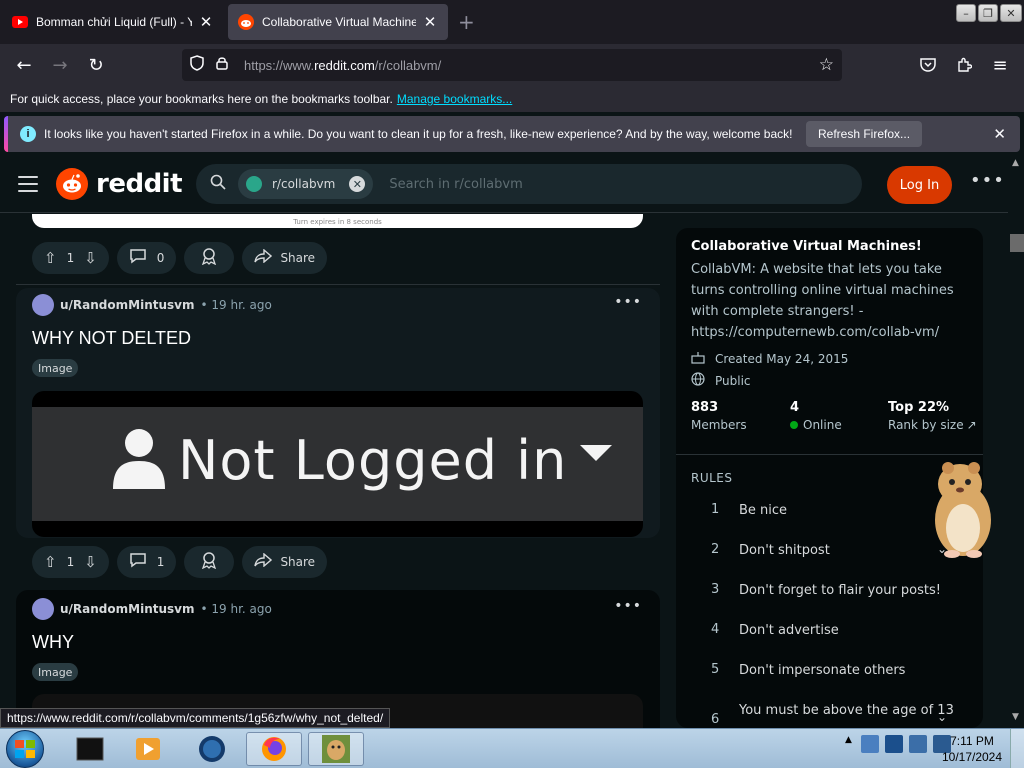 Image resolution: width=1024 pixels, height=768 pixels. Describe the element at coordinates (826, 65) in the screenshot. I see `bookmark-star-icon: ☆` at that location.